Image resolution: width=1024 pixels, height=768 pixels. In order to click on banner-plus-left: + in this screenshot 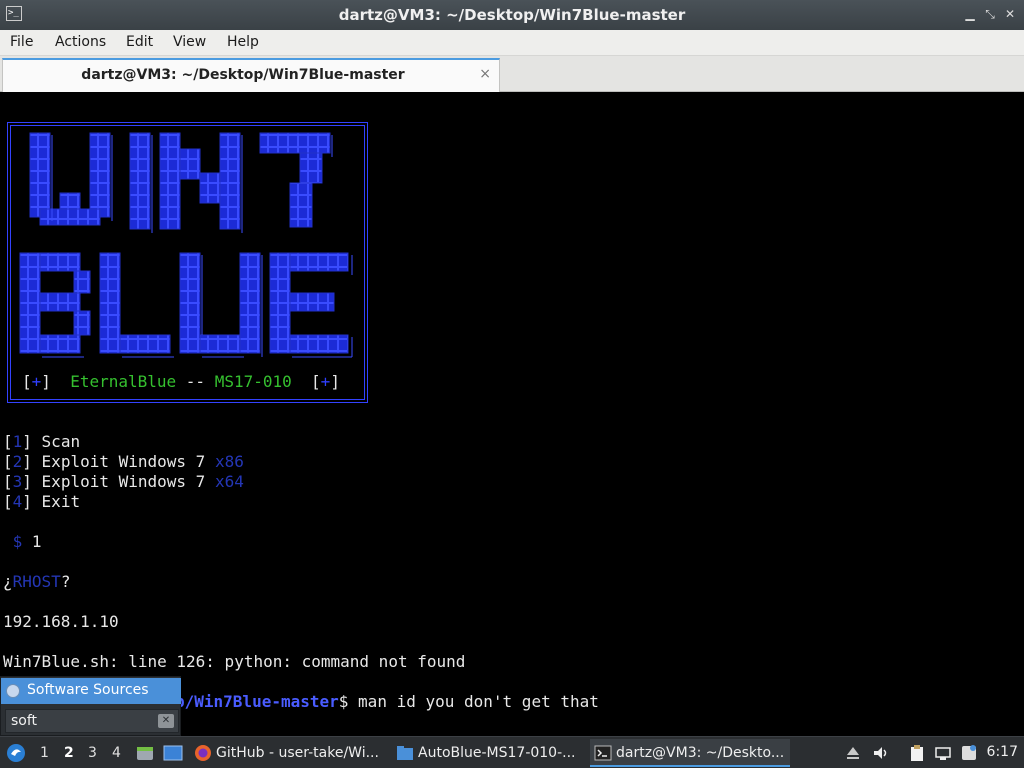, I will do `click(36, 381)`.